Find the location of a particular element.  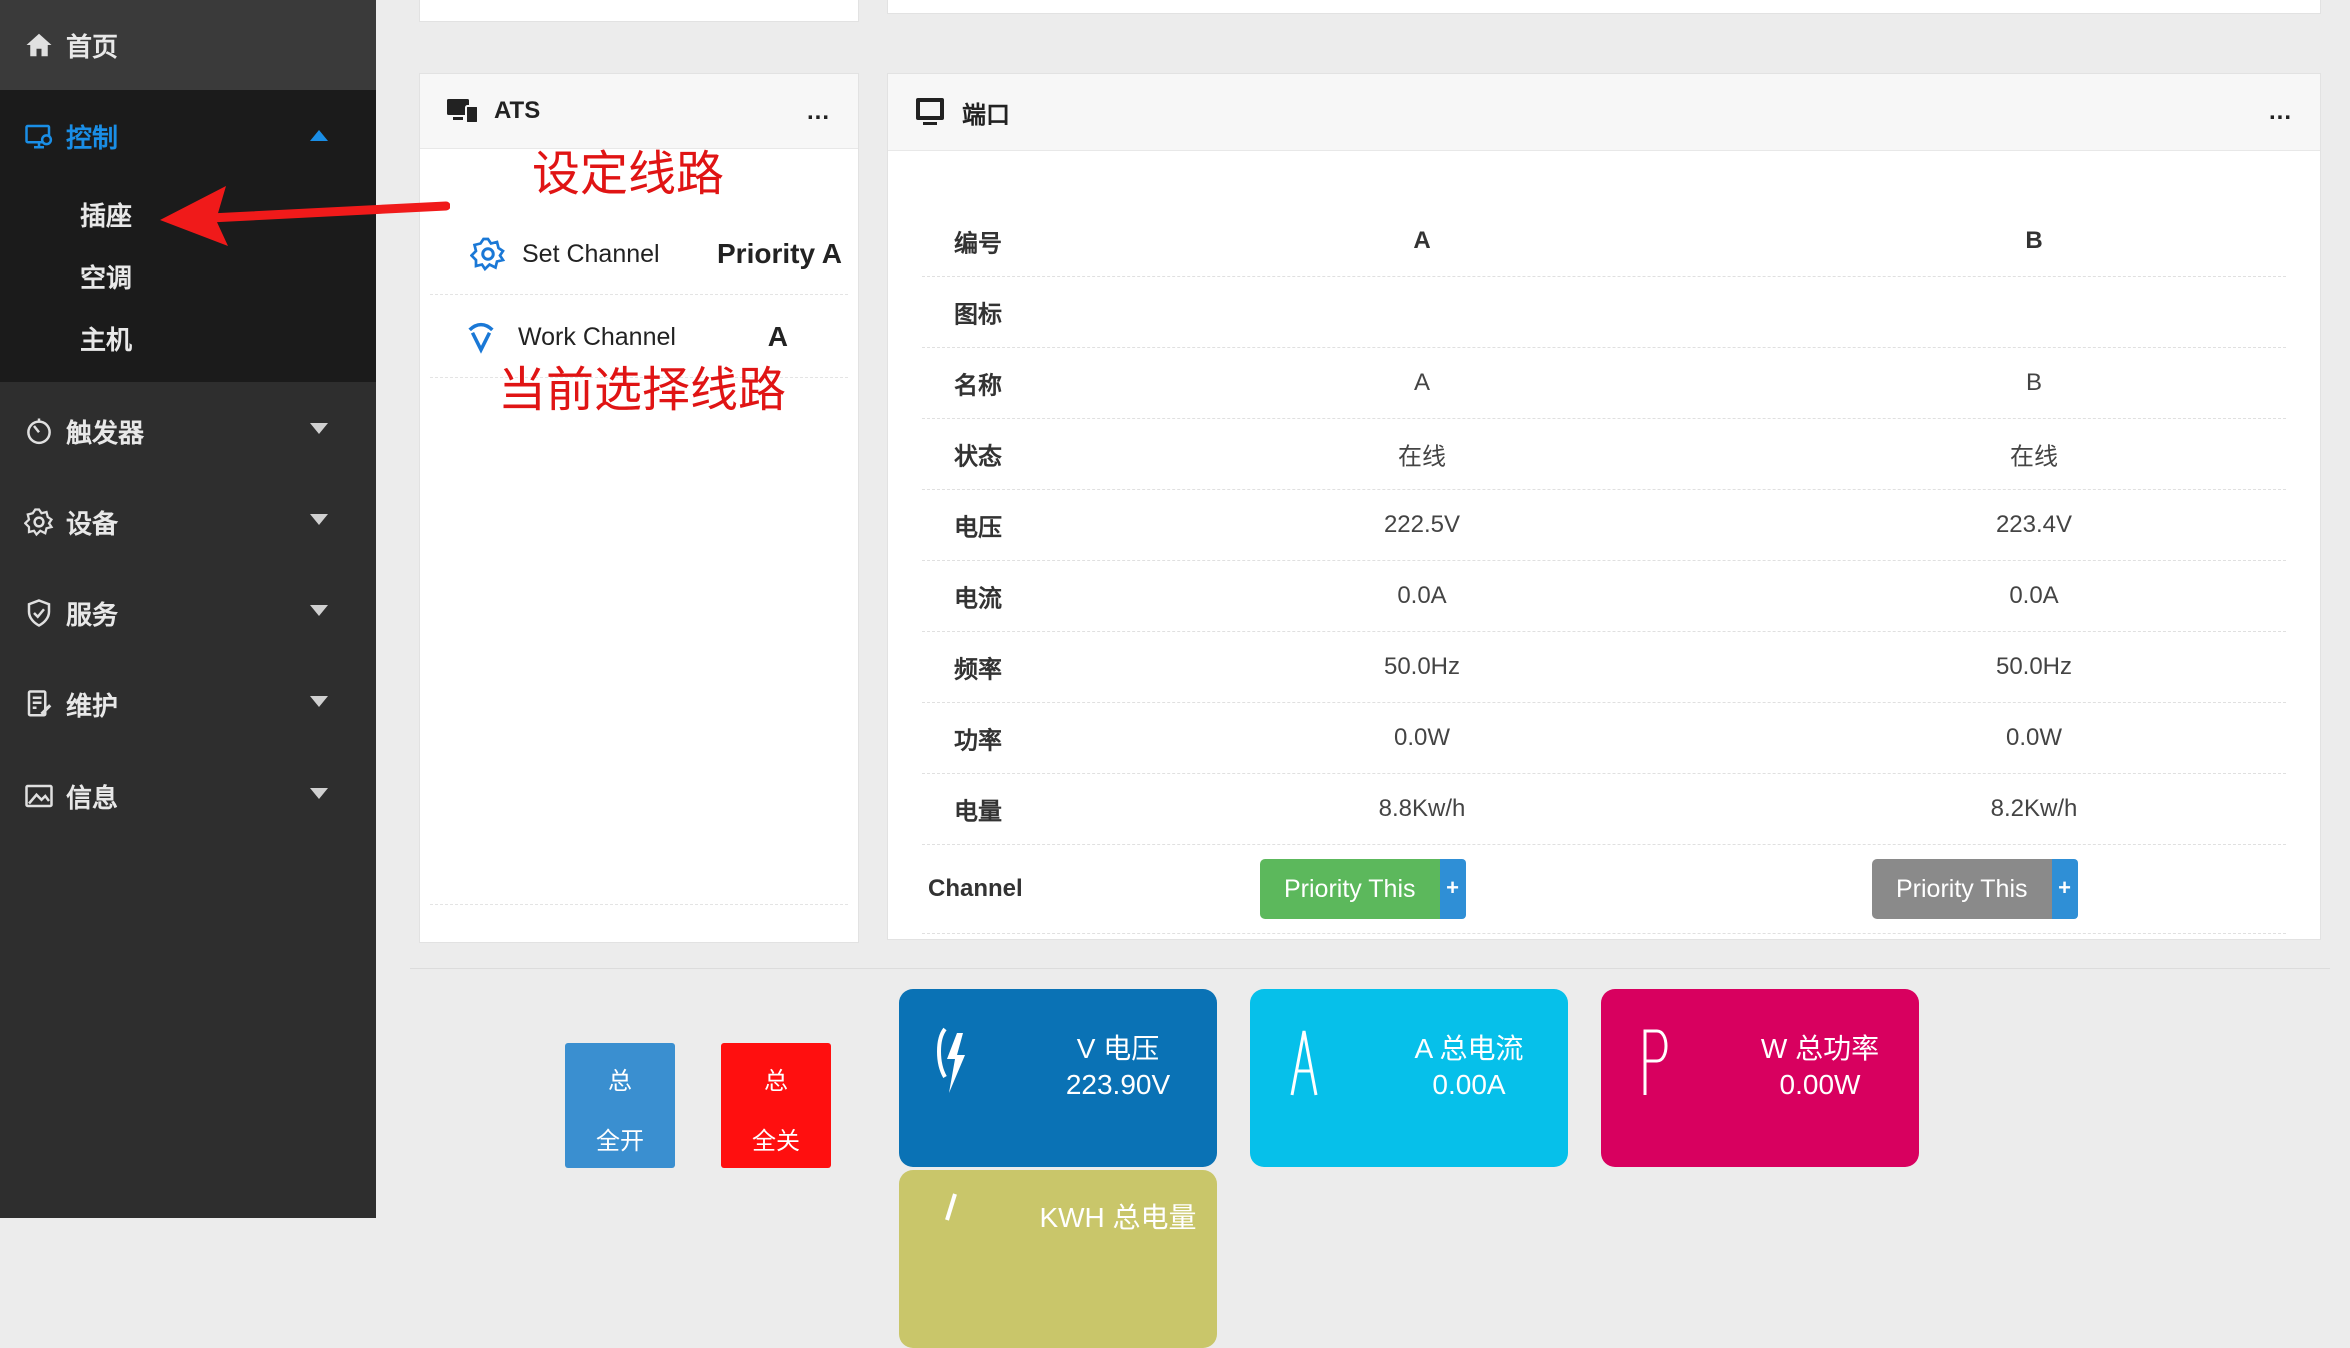

channel-label: Channel is located at coordinates (975, 888).